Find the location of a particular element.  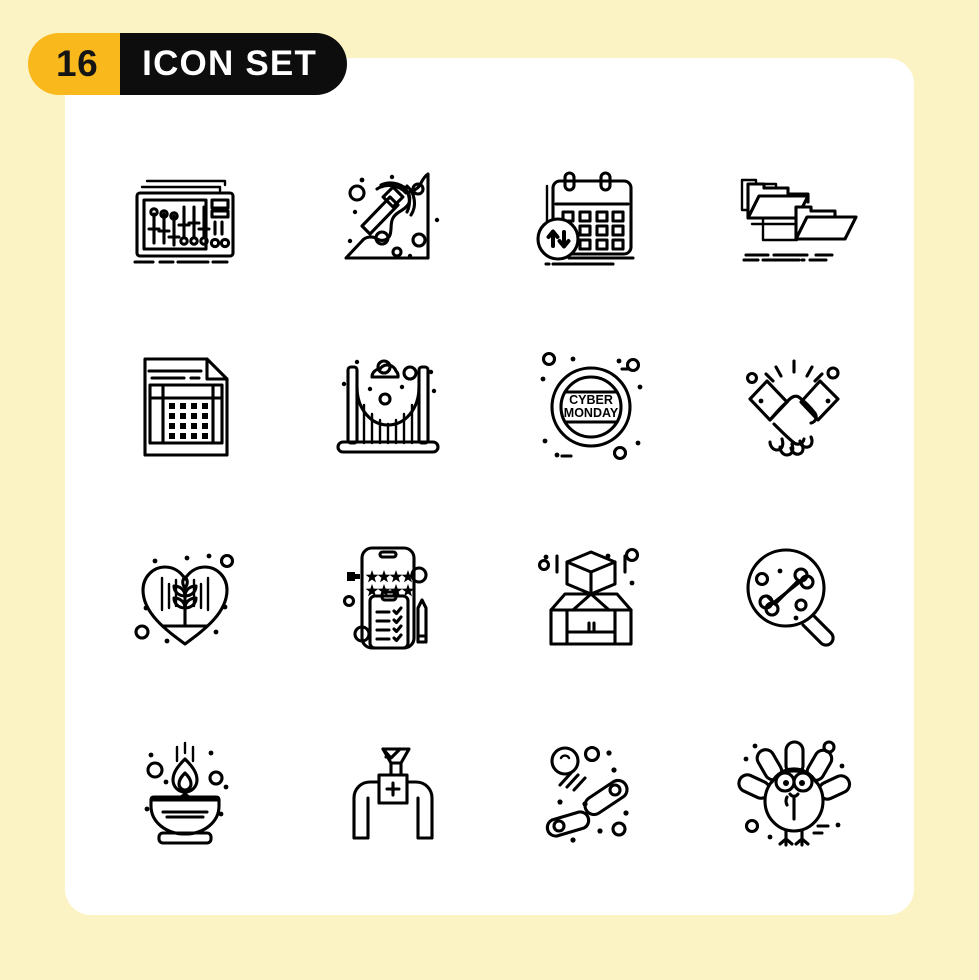

turkey-icon is located at coordinates (794, 793).